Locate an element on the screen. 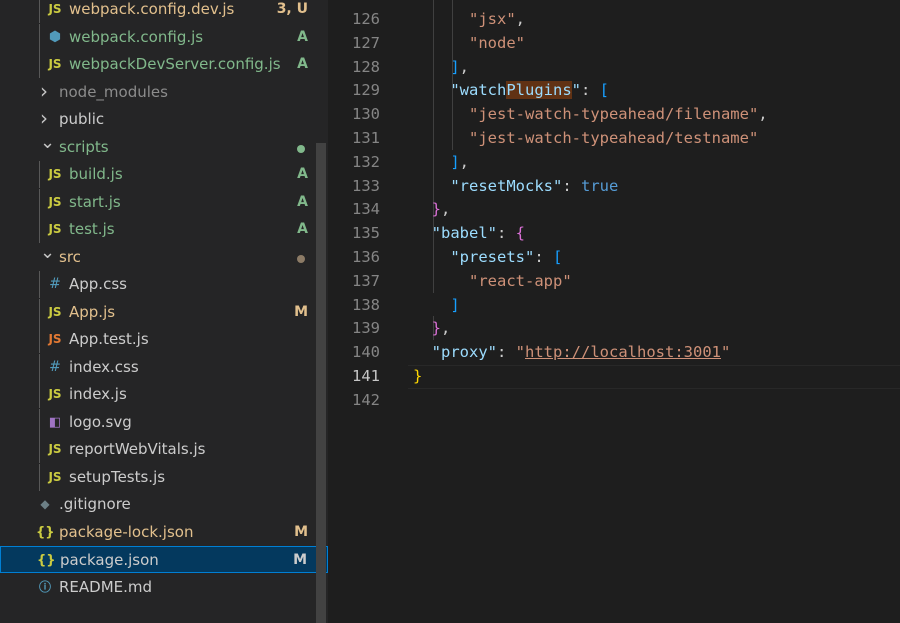  file-start-js: JS start.js A is located at coordinates (164, 202).